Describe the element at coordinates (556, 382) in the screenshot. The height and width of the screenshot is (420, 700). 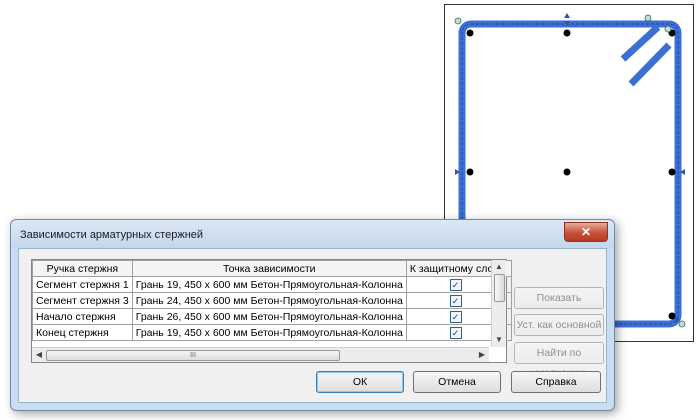
I see `help-button: Справка` at that location.